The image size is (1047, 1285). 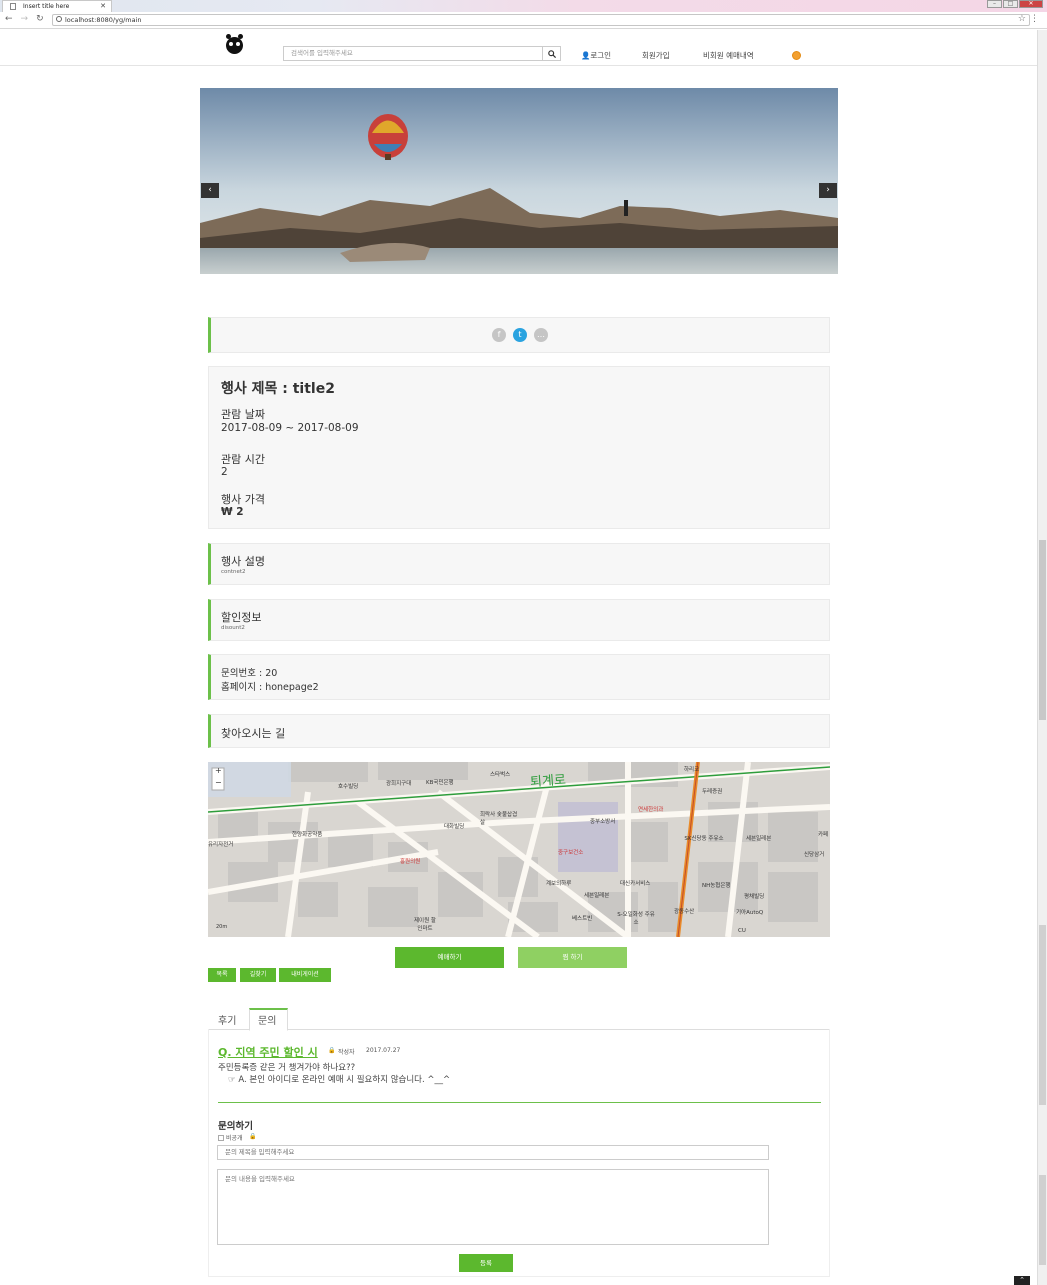 I want to click on guest-reservations-link: 비회원 예매내역, so click(x=728, y=55).